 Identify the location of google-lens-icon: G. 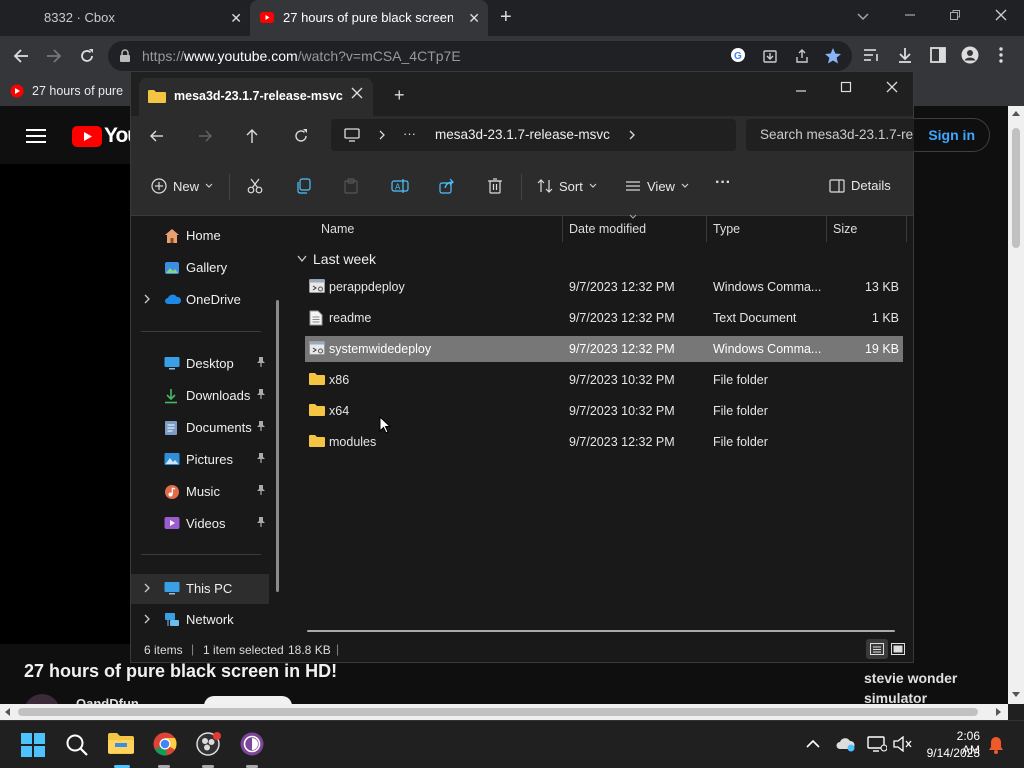
(738, 55).